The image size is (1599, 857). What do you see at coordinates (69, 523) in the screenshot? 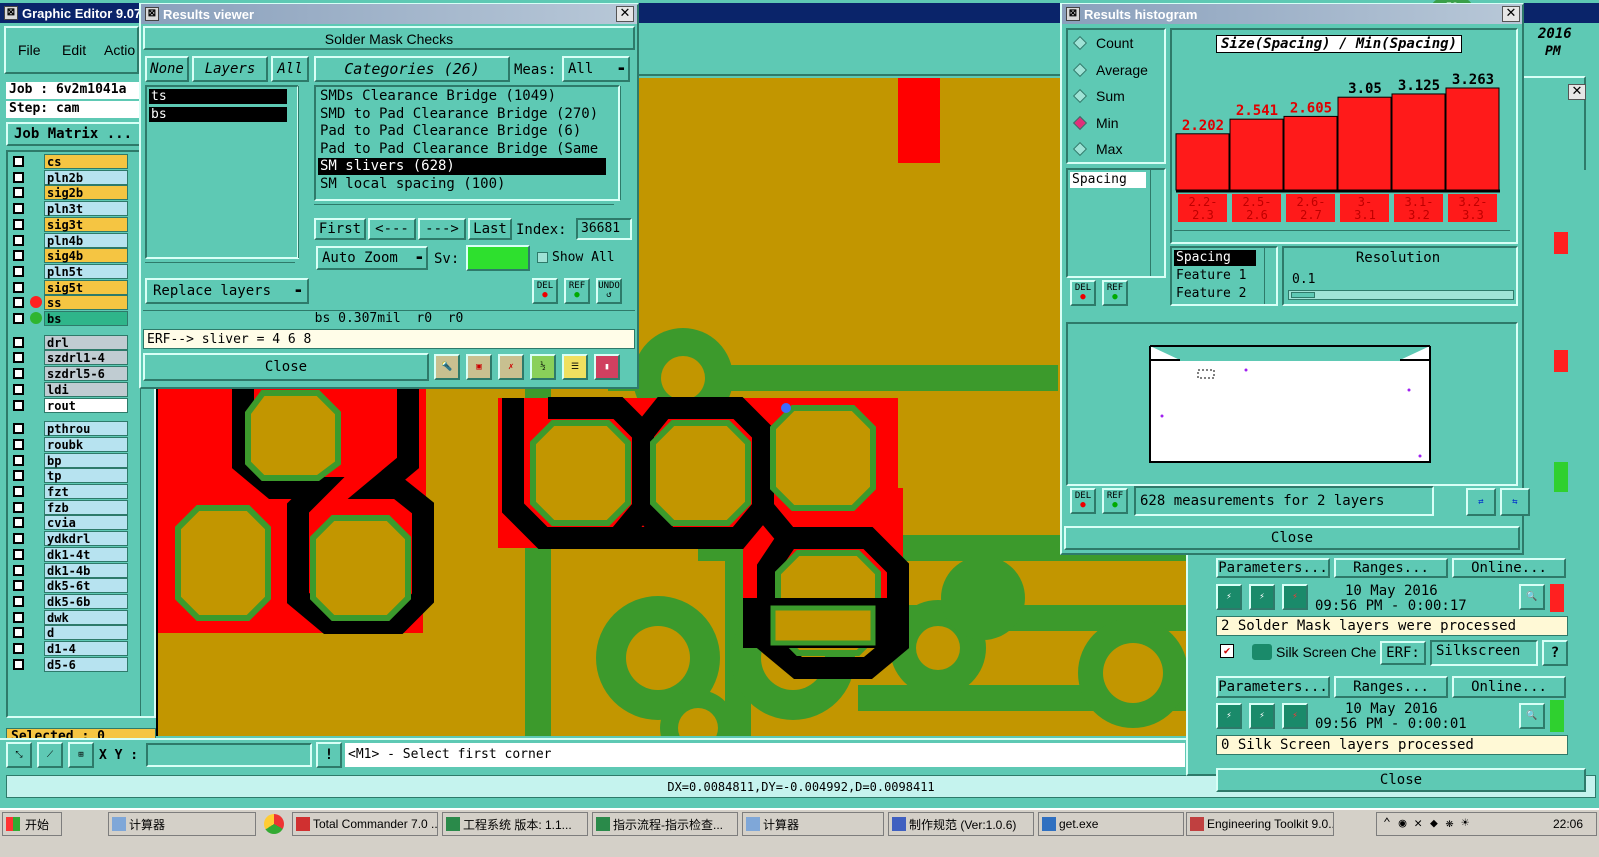
I see `layer-row-cvia: cvia` at bounding box center [69, 523].